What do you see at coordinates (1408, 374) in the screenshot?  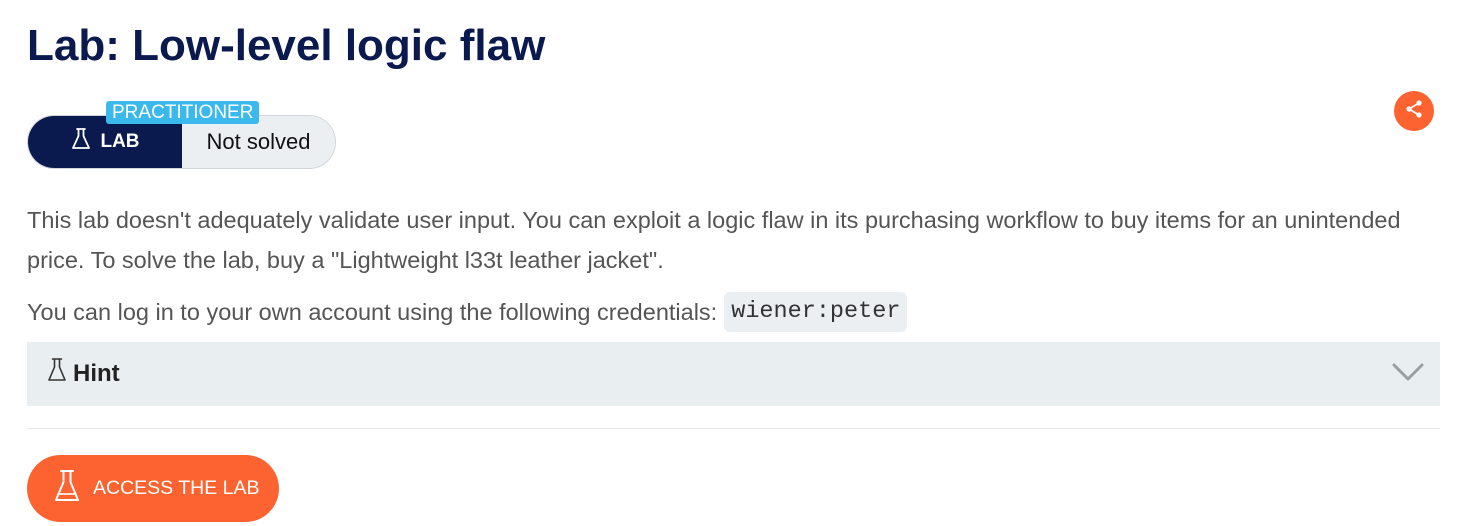 I see `chevron-down-icon` at bounding box center [1408, 374].